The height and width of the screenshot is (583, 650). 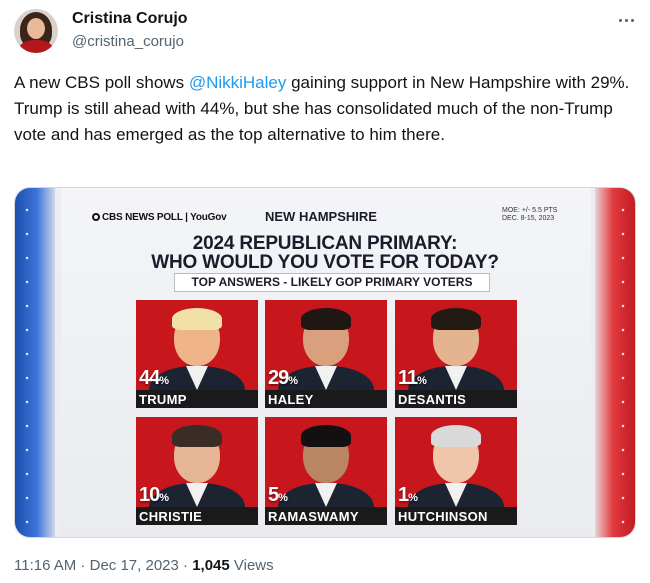 I want to click on poll-headline-line: WHO WOULD YOU VOTE FOR TODAY?, so click(x=325, y=262).